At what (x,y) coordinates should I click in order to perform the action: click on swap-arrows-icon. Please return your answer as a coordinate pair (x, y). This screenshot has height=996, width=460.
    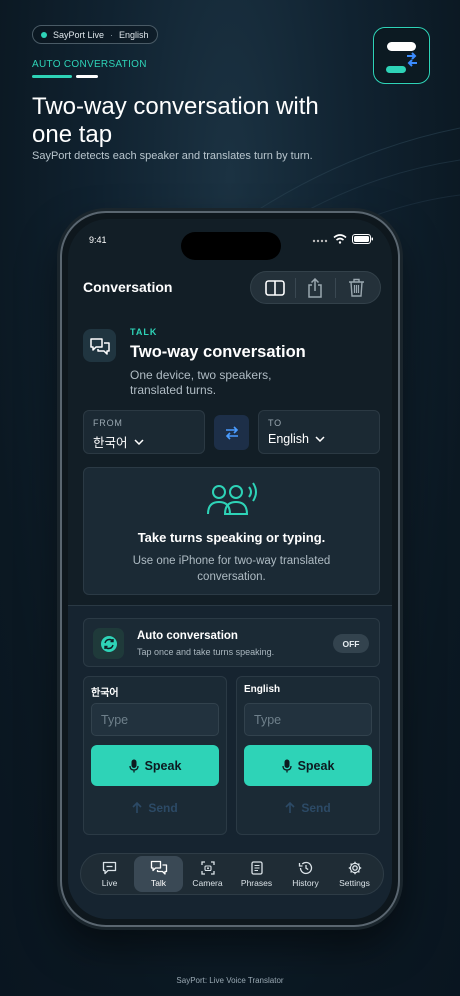
    Looking at the image, I should click on (231, 432).